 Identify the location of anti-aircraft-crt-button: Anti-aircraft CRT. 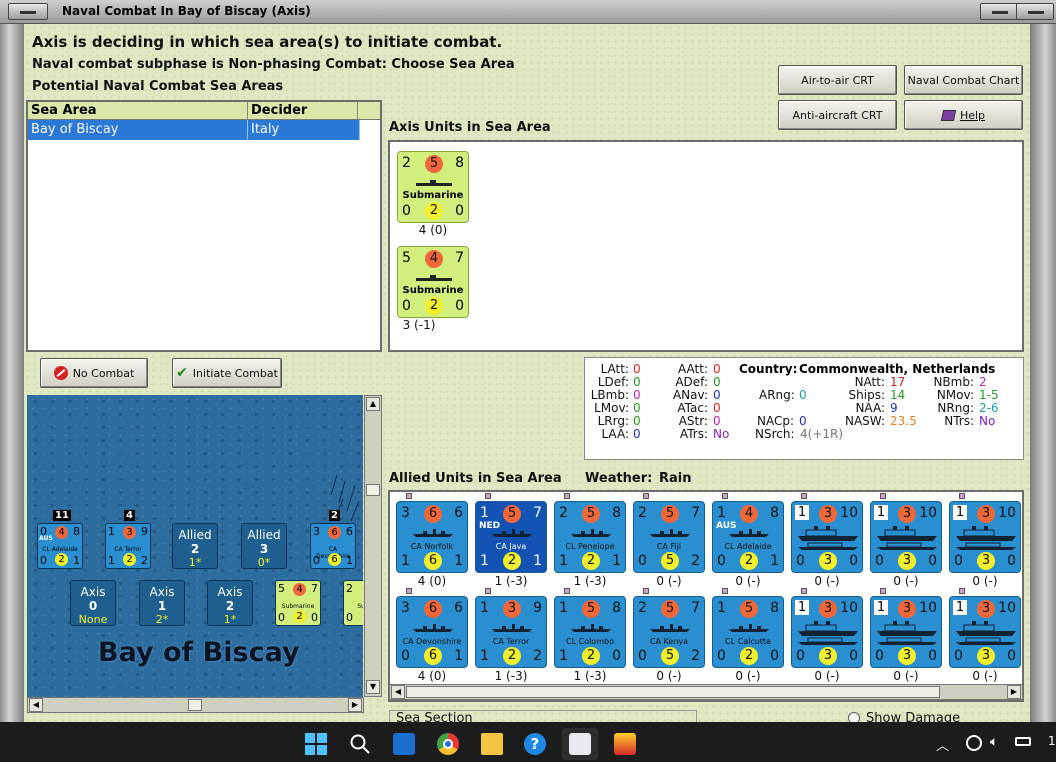
(837, 115).